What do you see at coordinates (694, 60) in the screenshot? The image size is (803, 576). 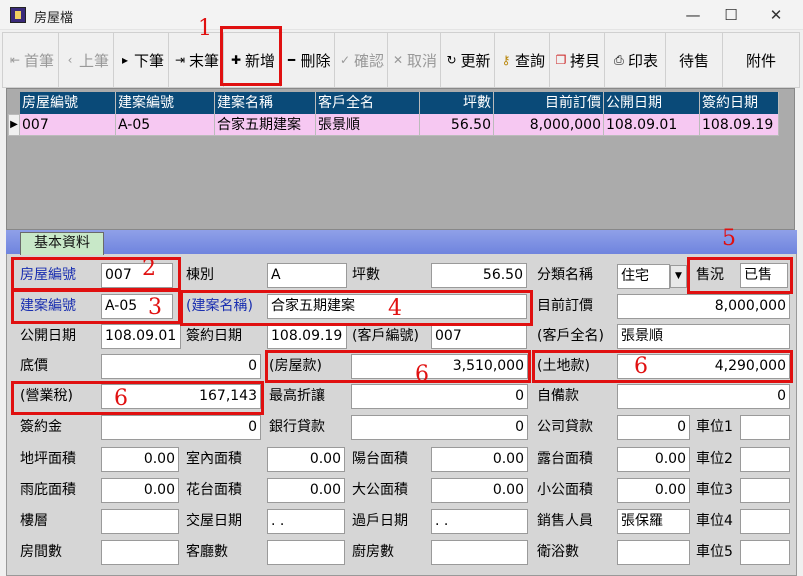 I see `pending-sale-button: 待售` at bounding box center [694, 60].